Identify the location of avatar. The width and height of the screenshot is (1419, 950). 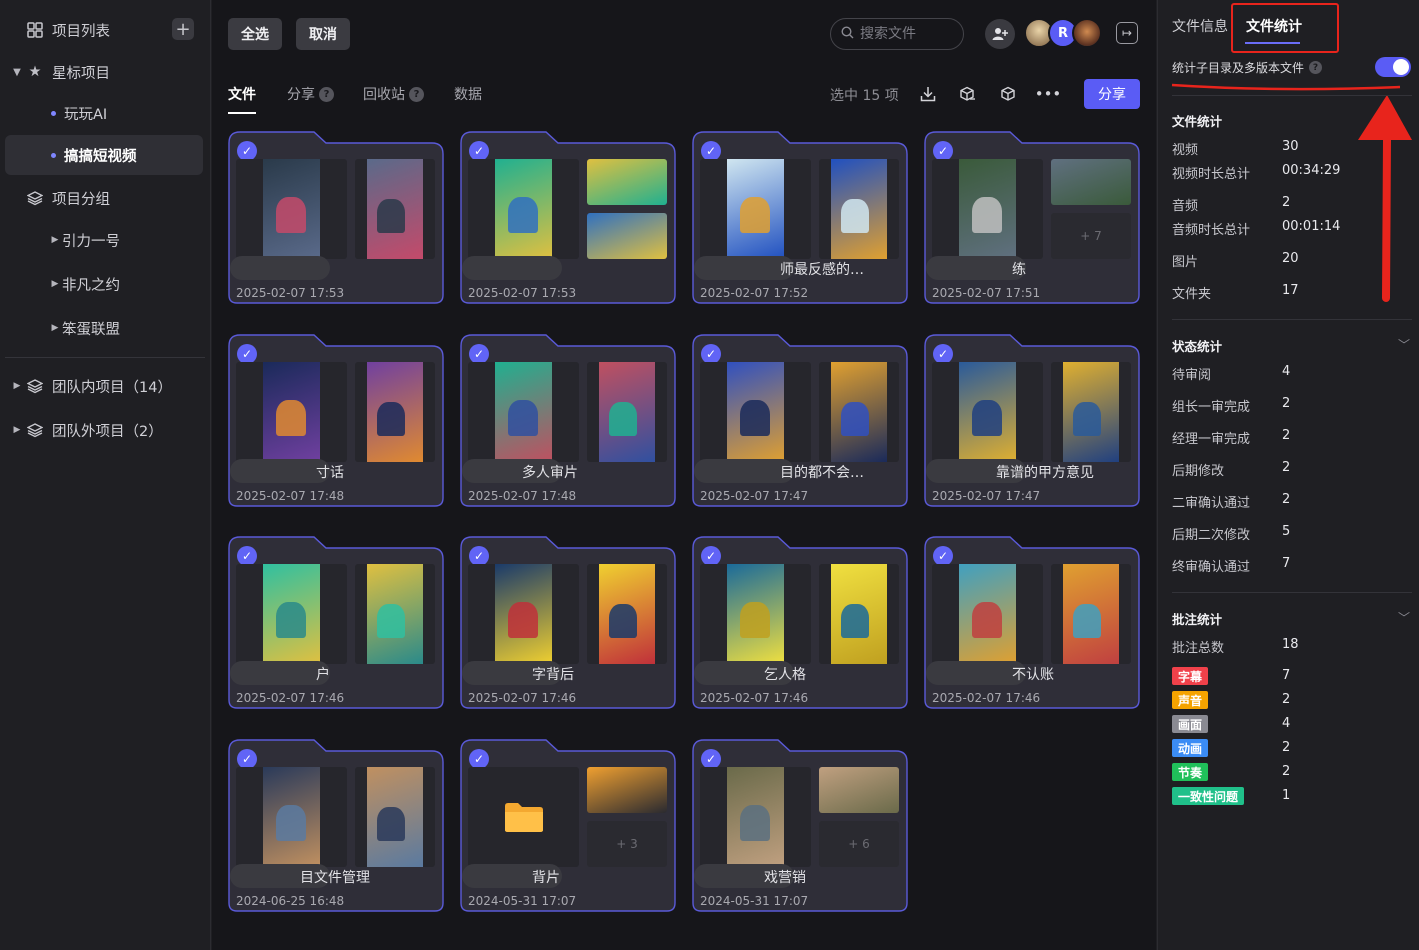
(1087, 33).